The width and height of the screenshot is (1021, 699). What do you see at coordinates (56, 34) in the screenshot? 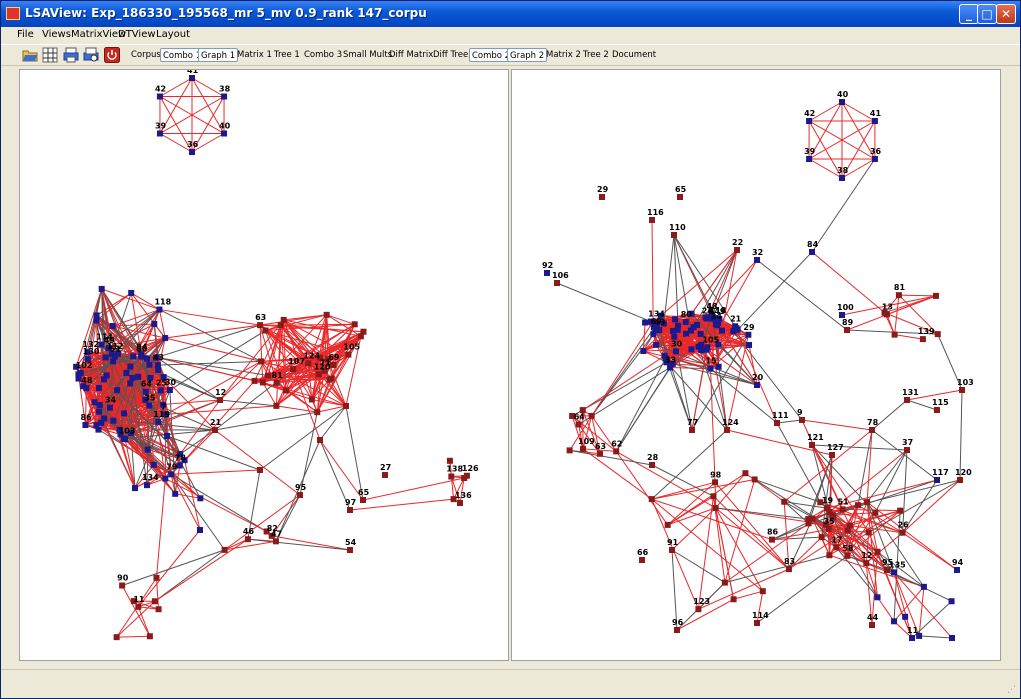
I see `menu-views: Views` at bounding box center [56, 34].